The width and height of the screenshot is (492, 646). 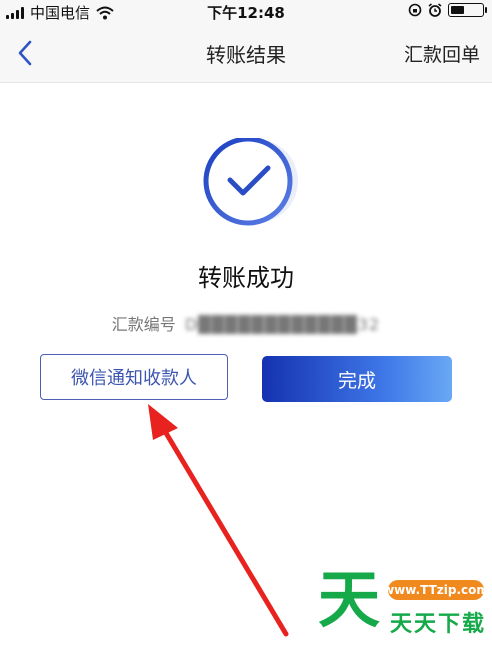 What do you see at coordinates (436, 590) in the screenshot?
I see `watermark-url: www.TTzip.com` at bounding box center [436, 590].